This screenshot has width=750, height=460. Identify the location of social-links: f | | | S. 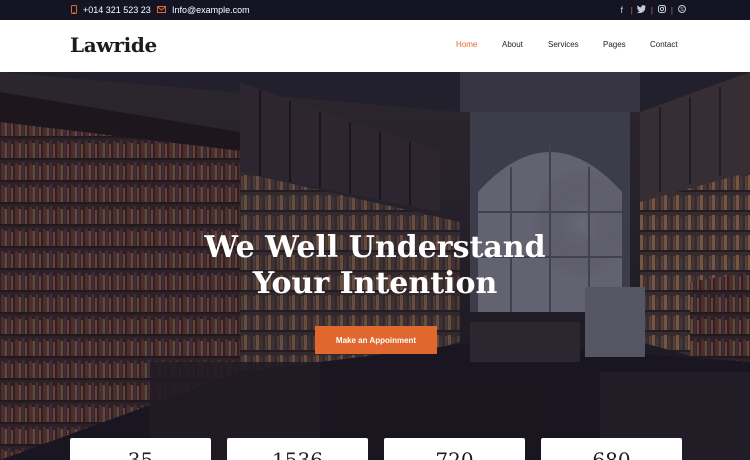
(652, 10).